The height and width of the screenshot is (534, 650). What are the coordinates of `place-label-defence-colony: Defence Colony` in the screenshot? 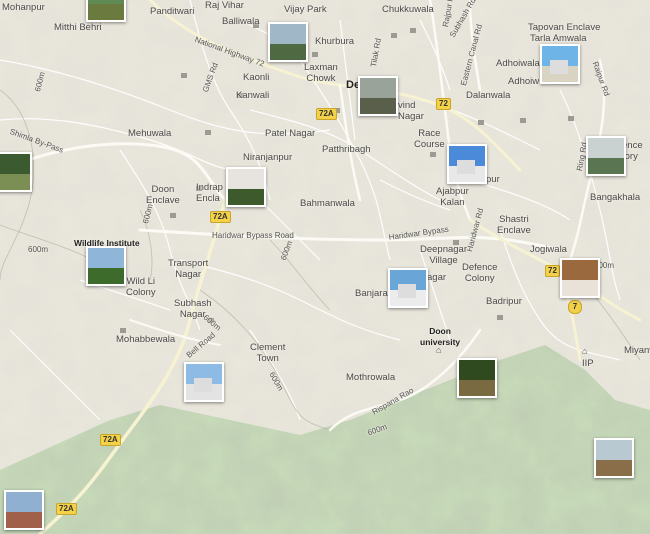 It's located at (480, 273).